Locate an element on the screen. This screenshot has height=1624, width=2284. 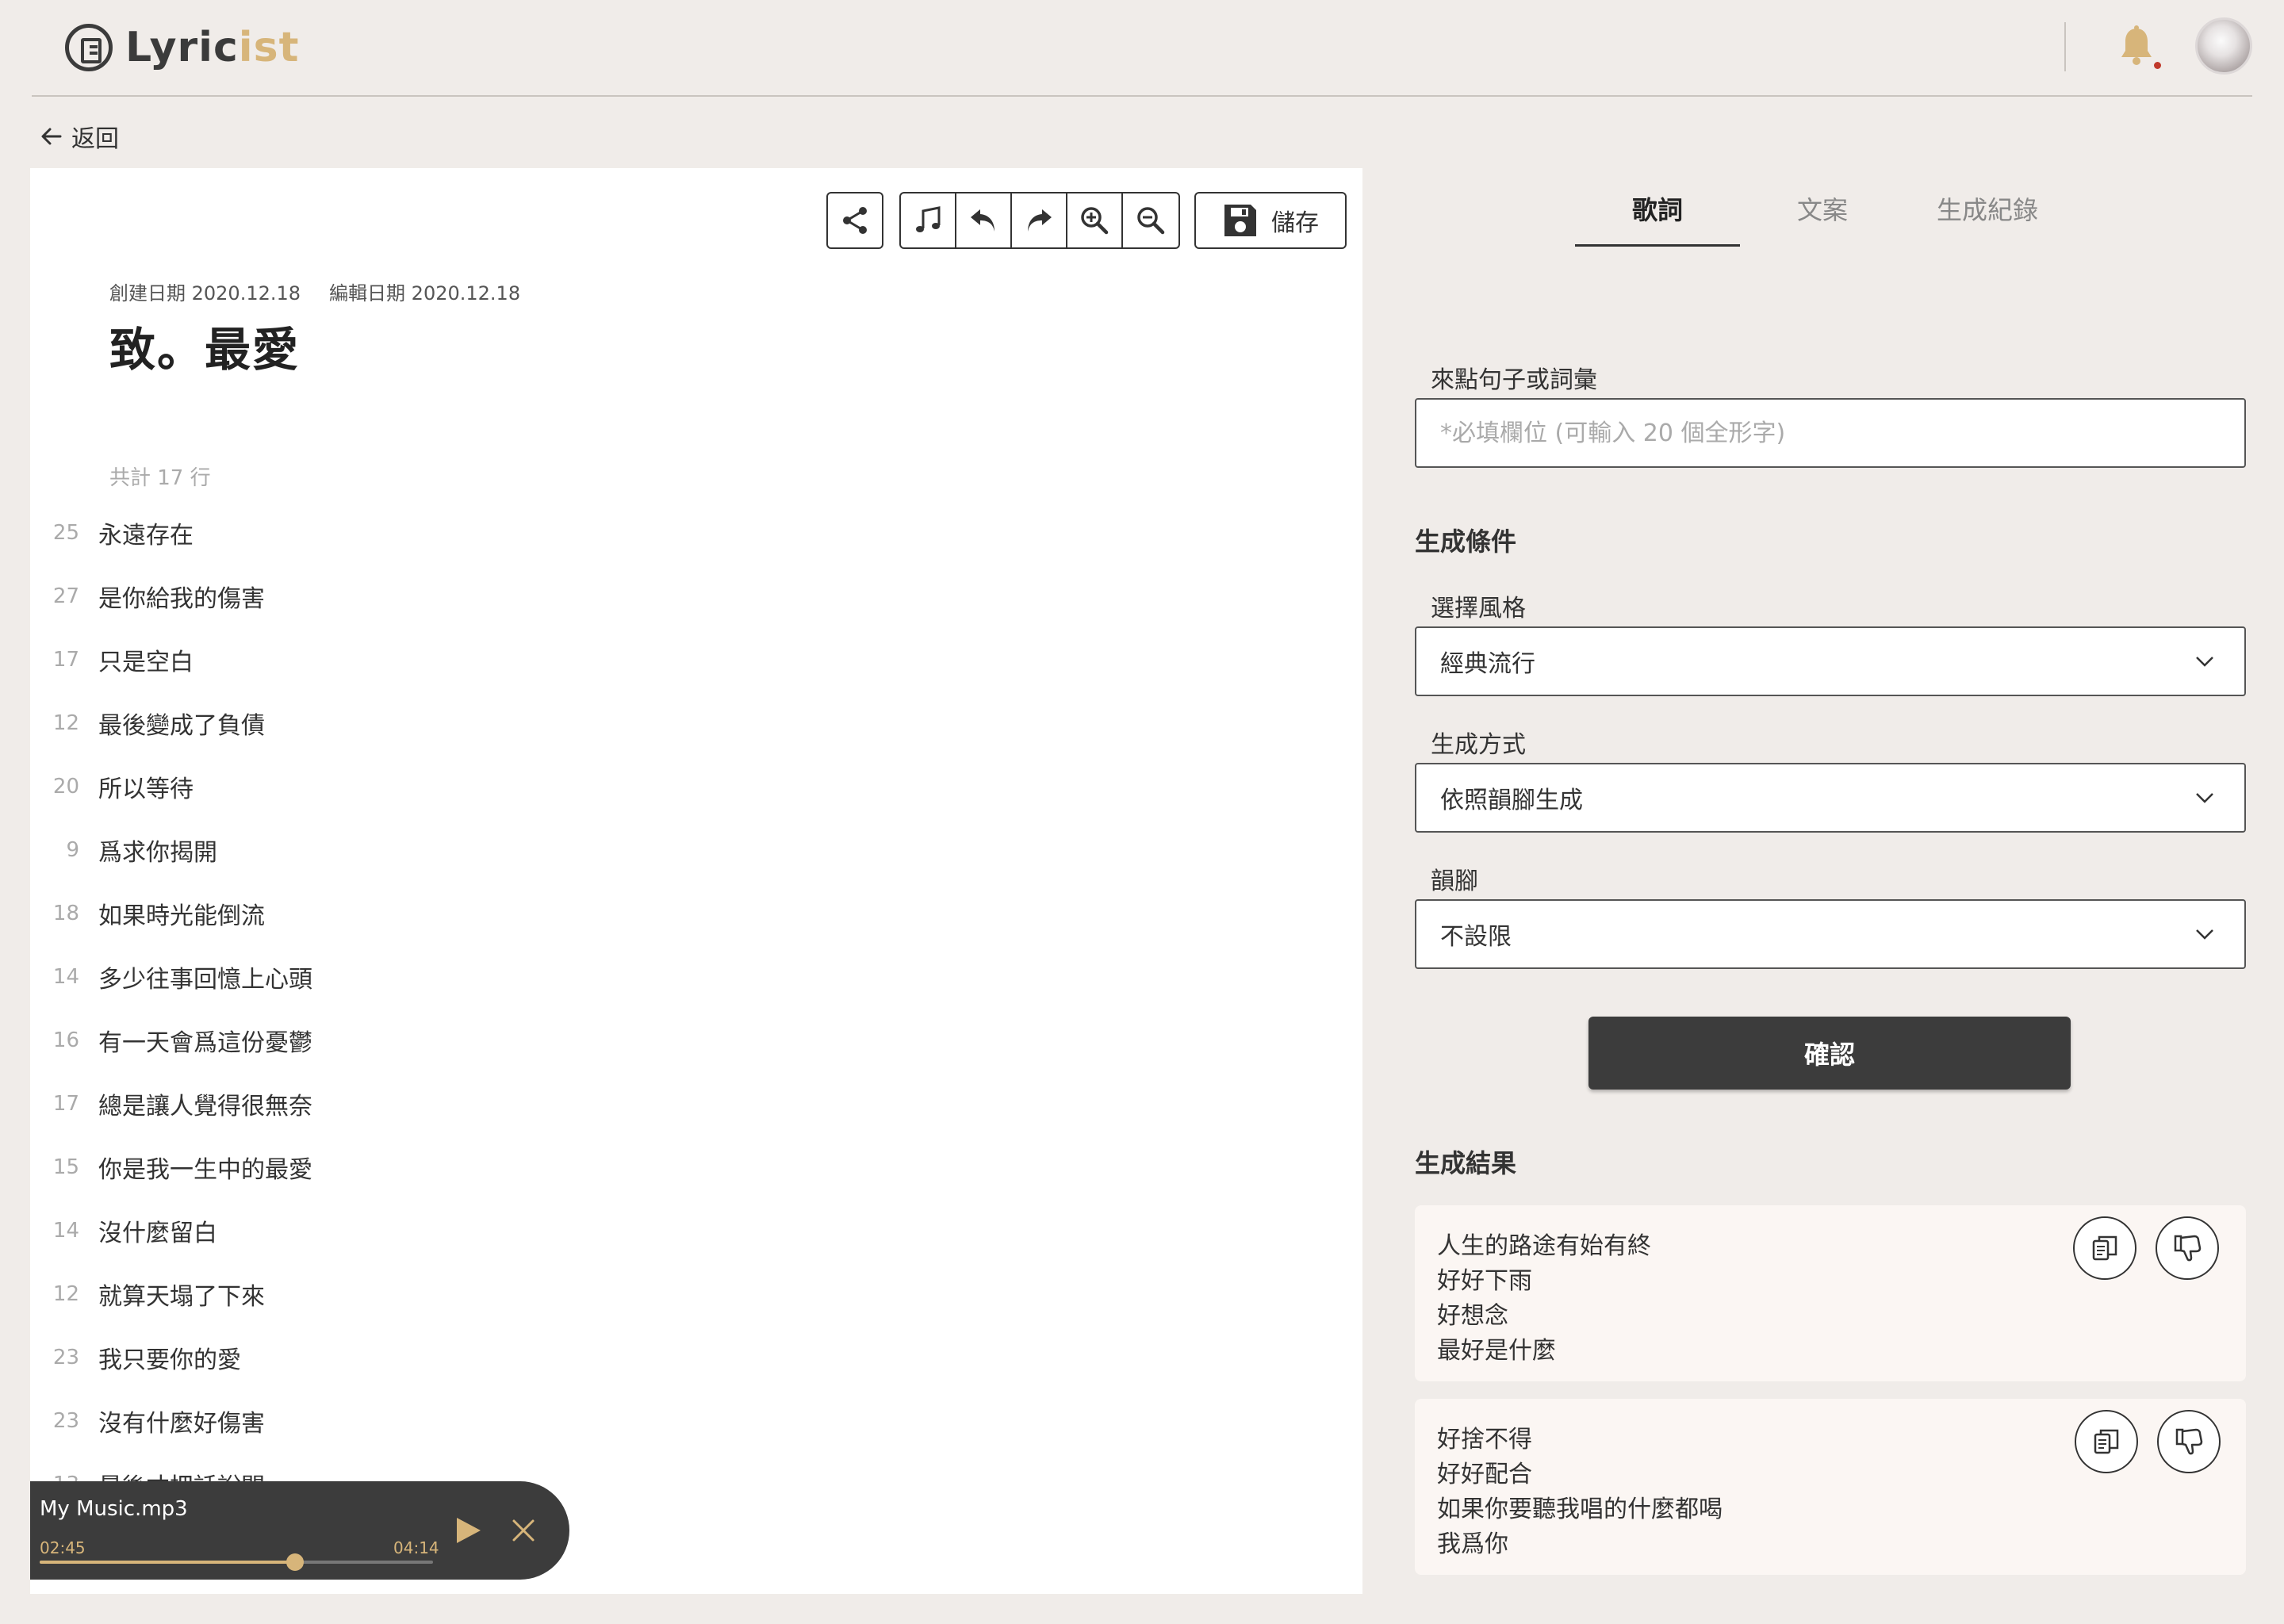
undo-button is located at coordinates (984, 220).